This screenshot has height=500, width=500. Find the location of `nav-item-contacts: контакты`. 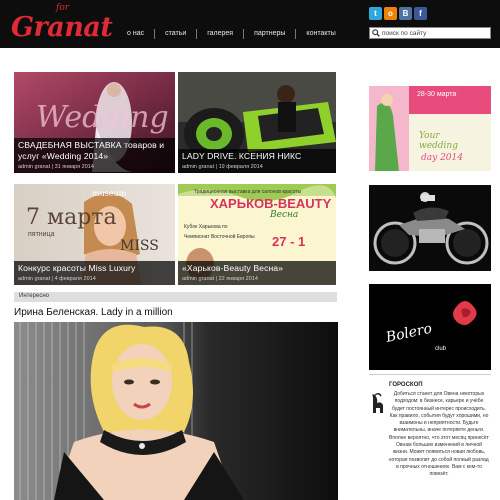

nav-item-contacts: контакты is located at coordinates (320, 34).